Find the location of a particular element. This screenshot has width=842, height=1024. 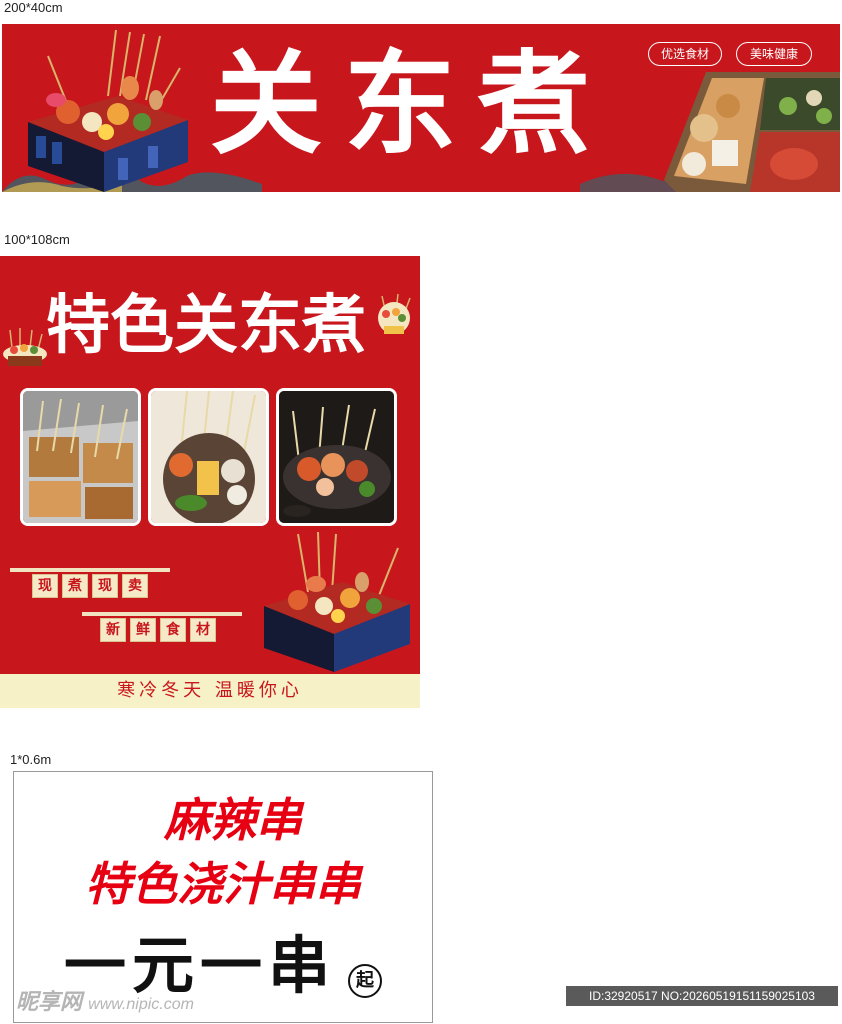

photo-oden-bowl is located at coordinates (208, 457).